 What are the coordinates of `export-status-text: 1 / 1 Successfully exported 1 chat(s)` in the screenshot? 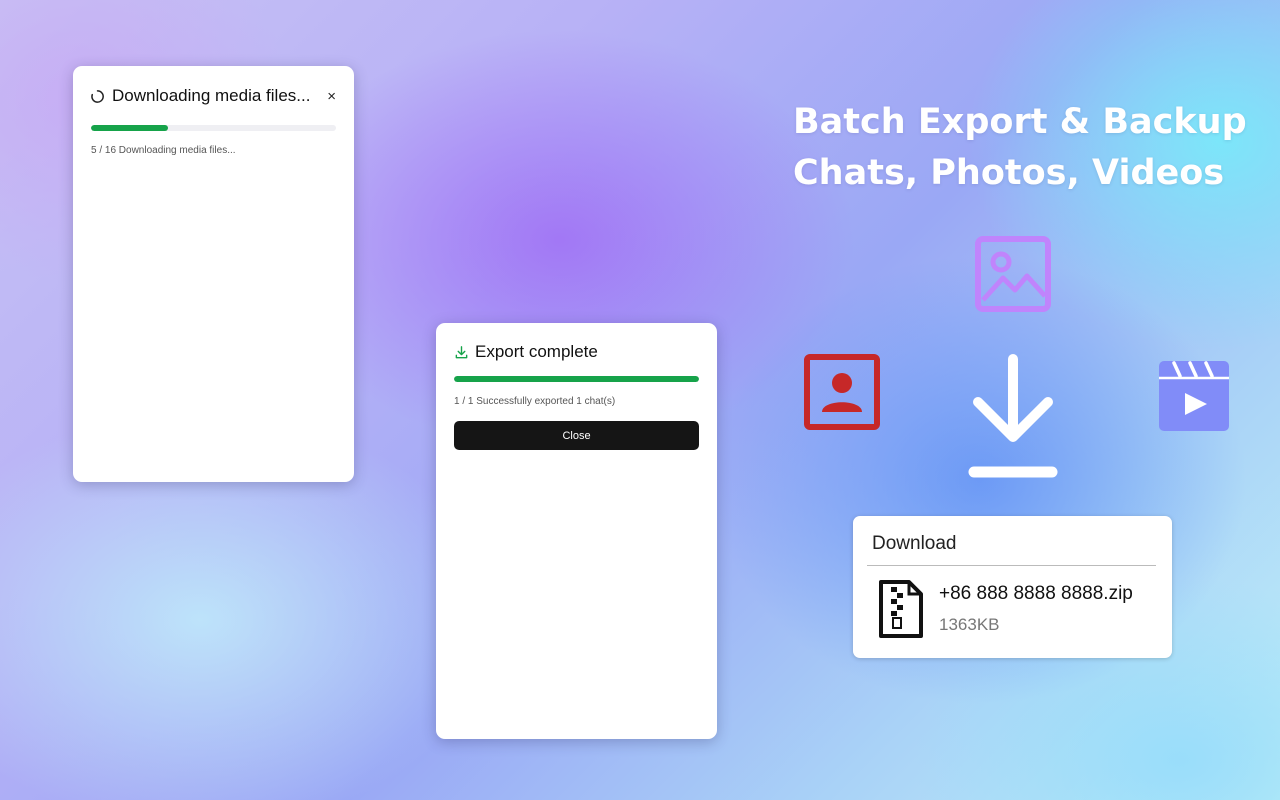 It's located at (535, 401).